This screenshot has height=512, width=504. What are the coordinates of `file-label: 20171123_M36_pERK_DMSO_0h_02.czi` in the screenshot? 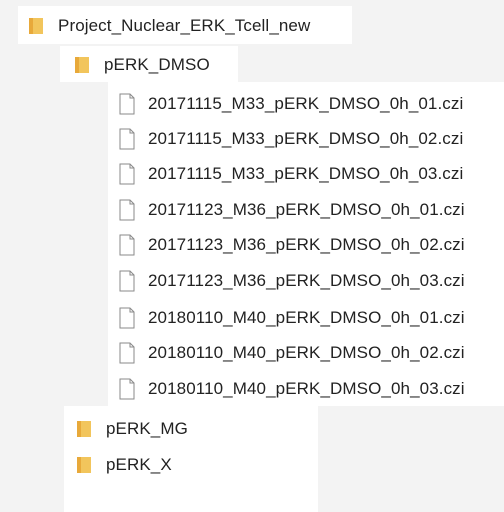 It's located at (306, 244).